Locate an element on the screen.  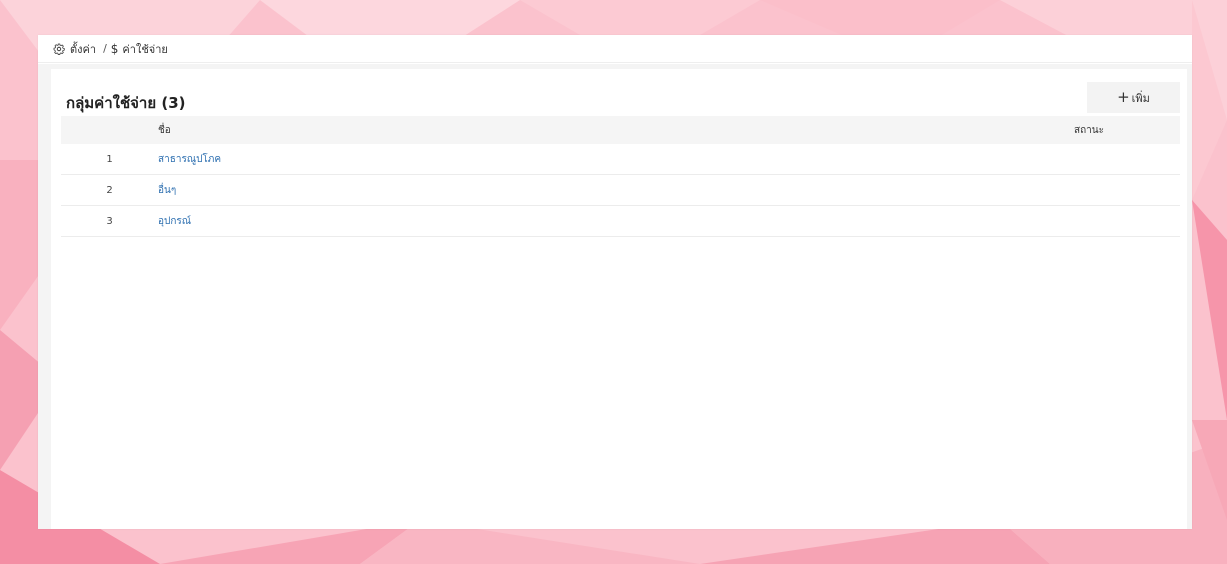
table-header: ชื่อ สถานะ is located at coordinates (620, 130).